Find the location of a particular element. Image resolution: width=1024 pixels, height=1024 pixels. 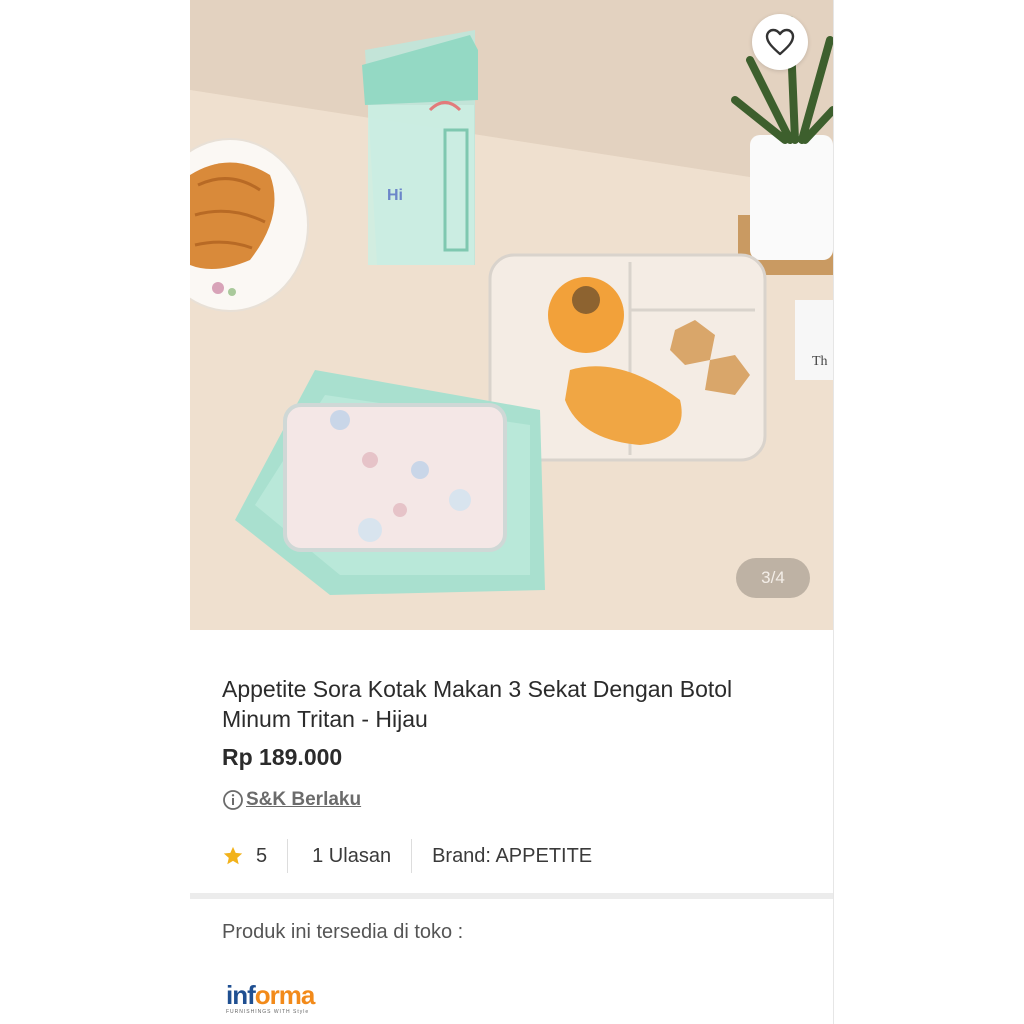

book-print: Th is located at coordinates (820, 361).